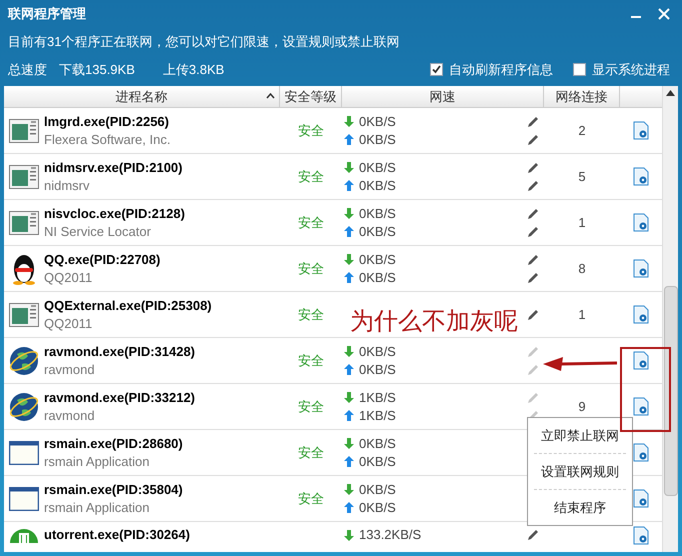  I want to click on column-header: 安全等级, so click(311, 96).